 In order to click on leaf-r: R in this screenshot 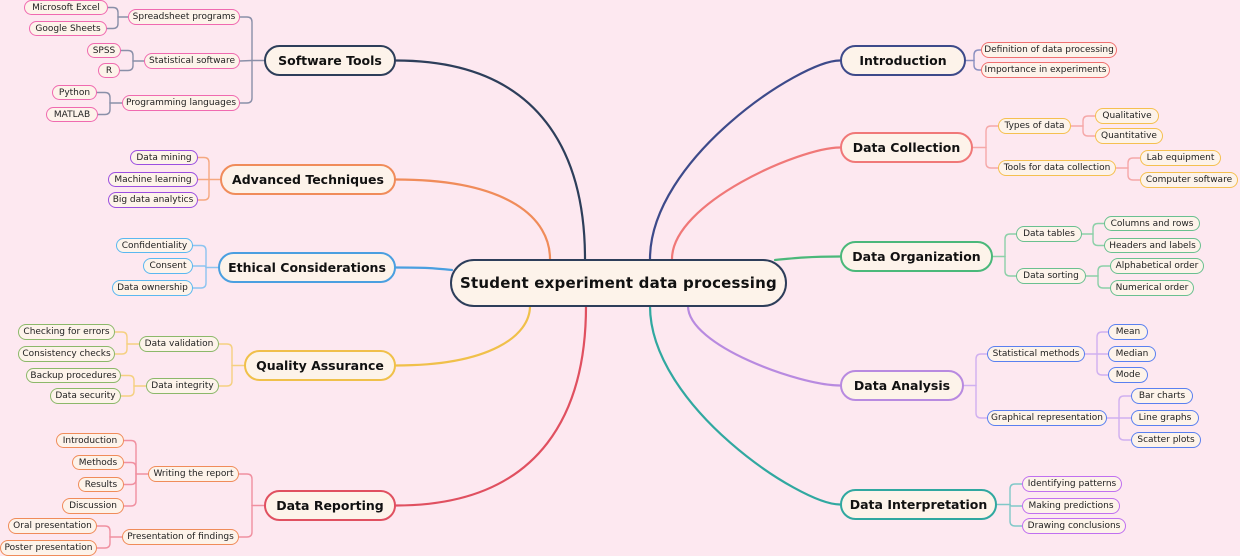, I will do `click(109, 70)`.